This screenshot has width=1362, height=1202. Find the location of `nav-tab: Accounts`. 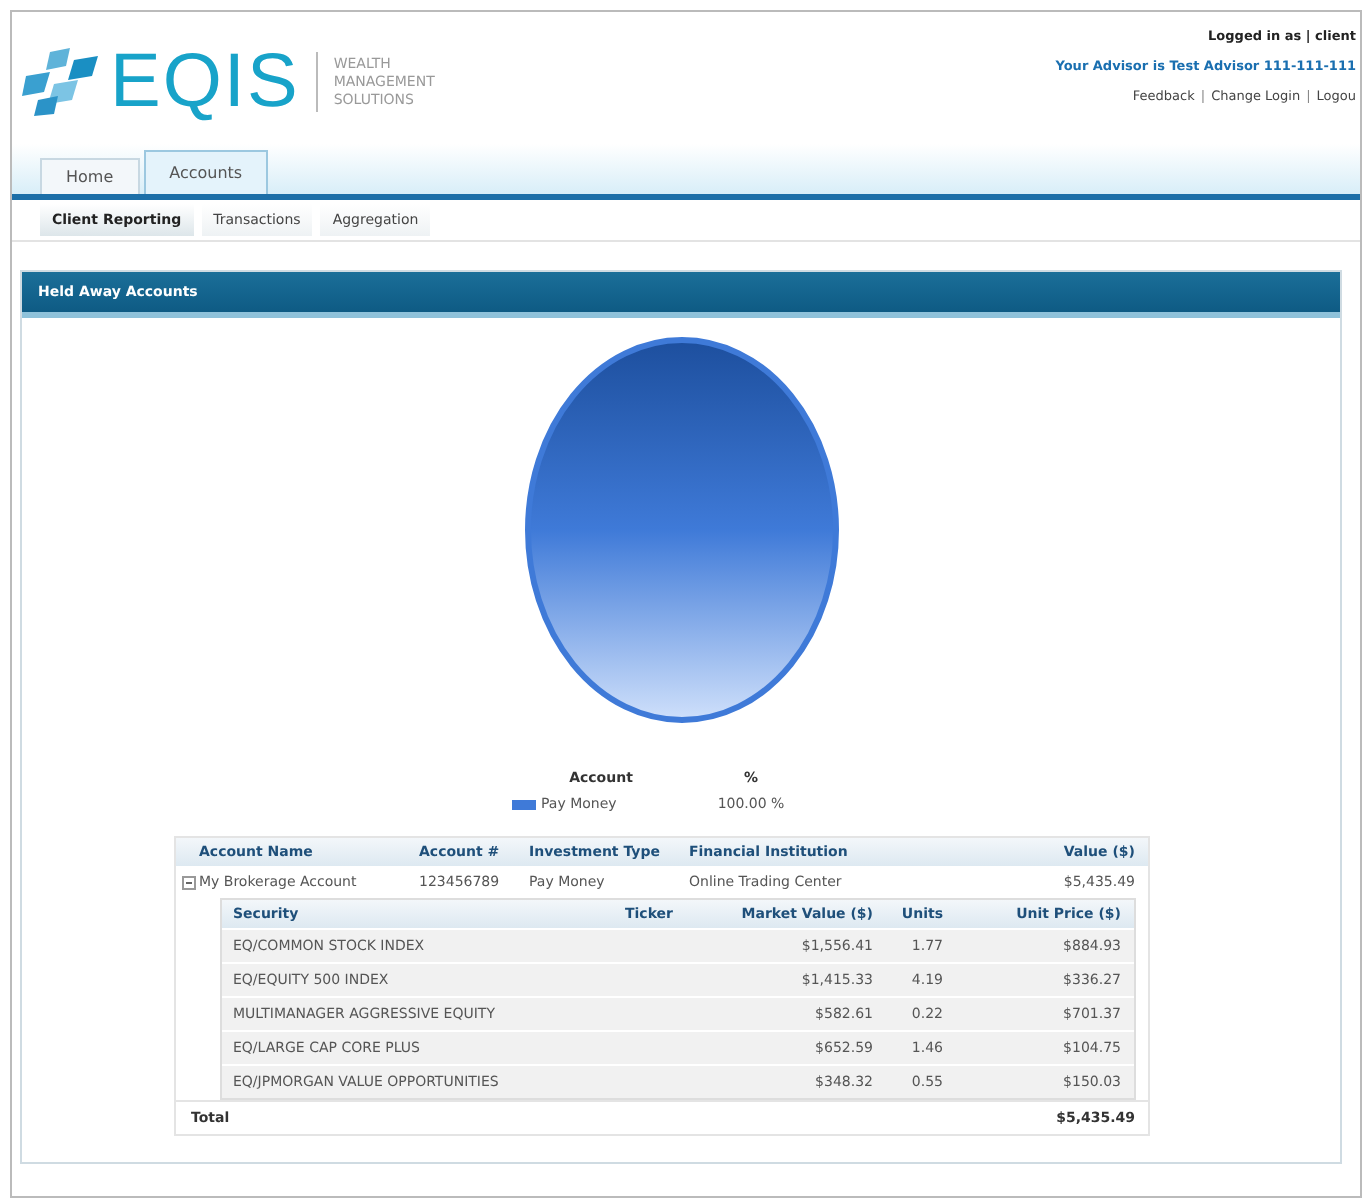

nav-tab: Accounts is located at coordinates (206, 172).